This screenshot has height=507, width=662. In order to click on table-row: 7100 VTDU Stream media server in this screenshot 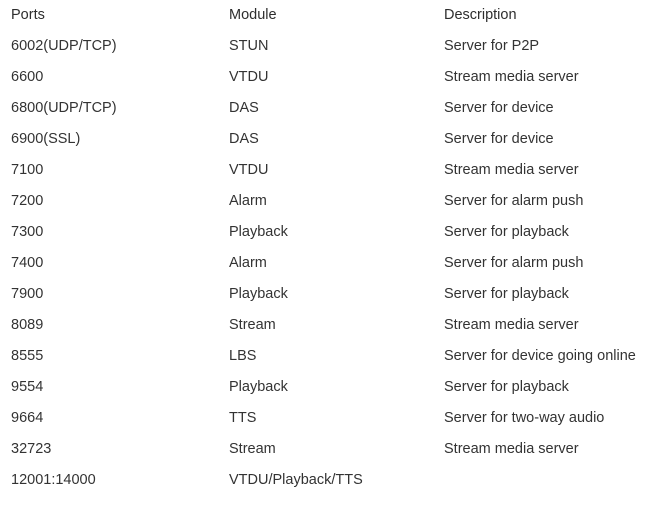, I will do `click(331, 170)`.